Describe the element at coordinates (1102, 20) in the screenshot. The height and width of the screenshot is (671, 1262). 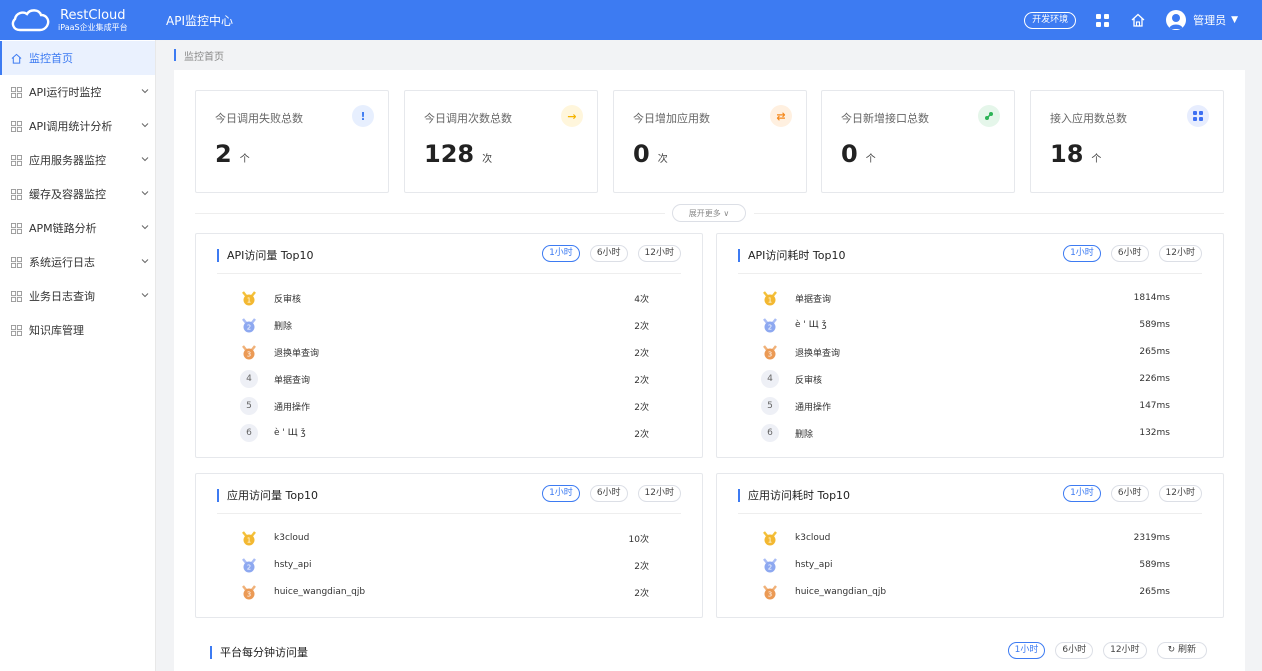
I see `apps-grid-icon` at that location.